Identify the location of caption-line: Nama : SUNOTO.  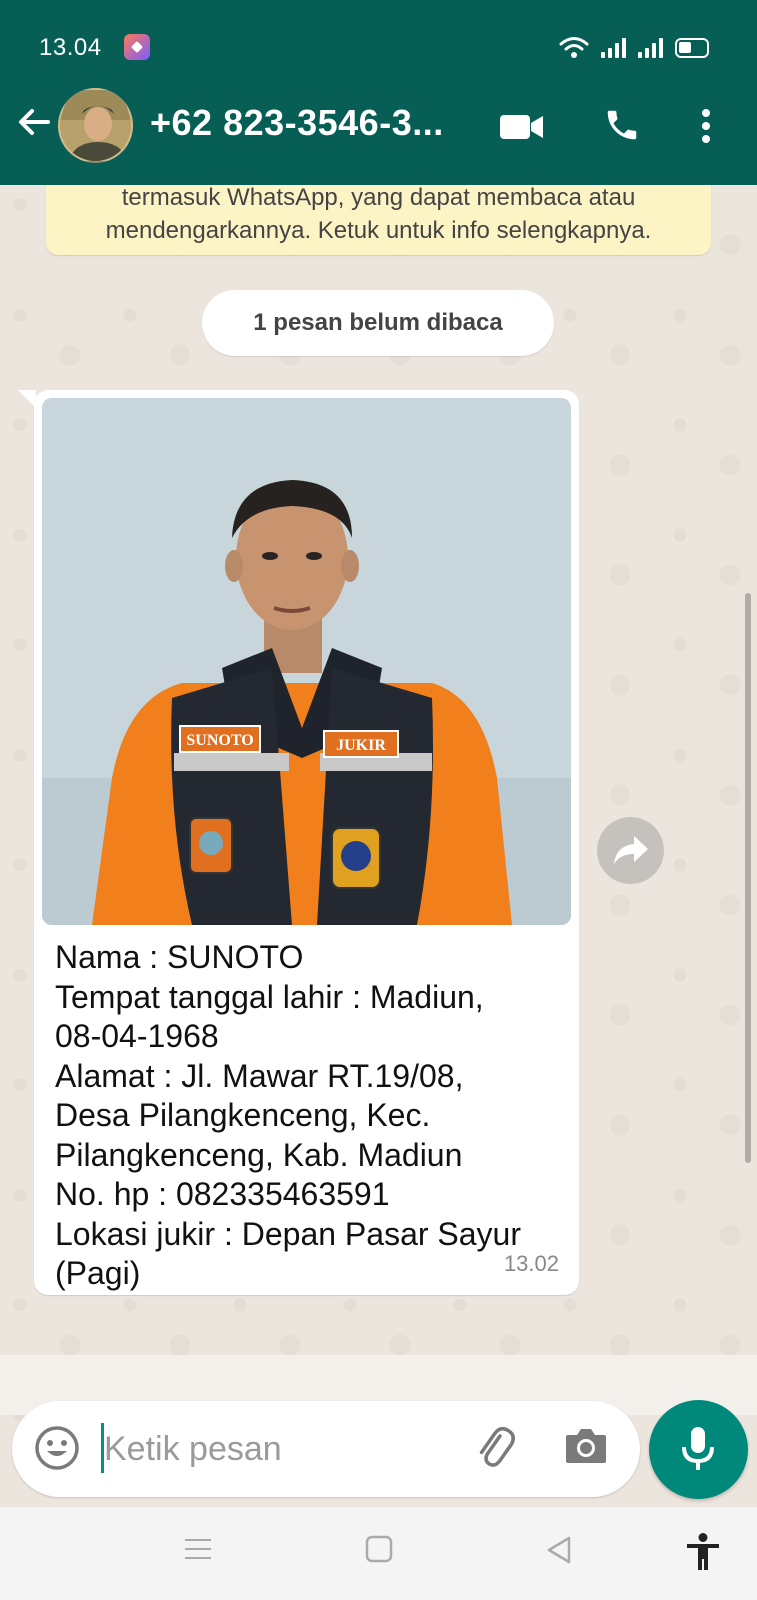
(179, 957).